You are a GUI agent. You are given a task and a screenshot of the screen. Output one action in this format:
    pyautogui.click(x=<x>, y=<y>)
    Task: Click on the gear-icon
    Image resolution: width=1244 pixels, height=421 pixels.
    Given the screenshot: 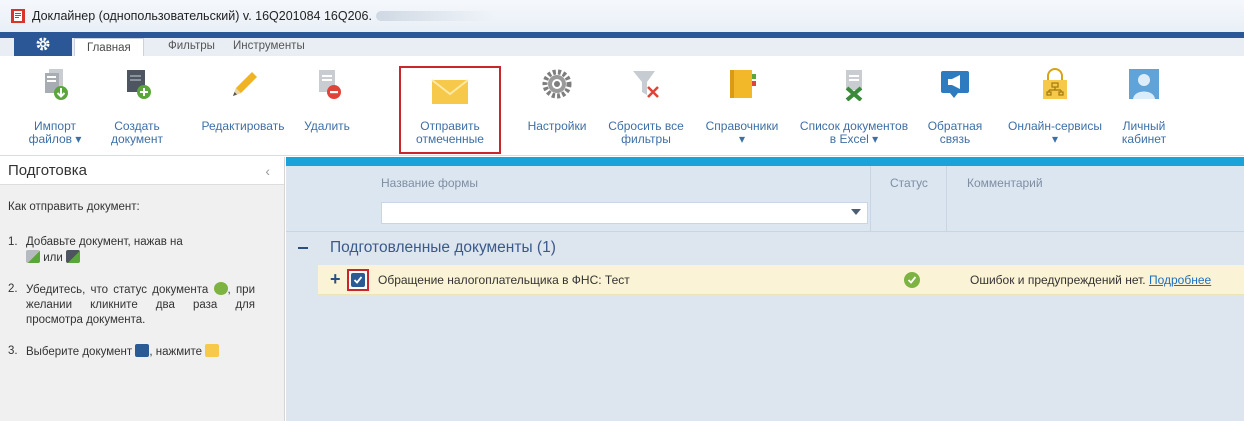 What is the action you would take?
    pyautogui.click(x=43, y=44)
    